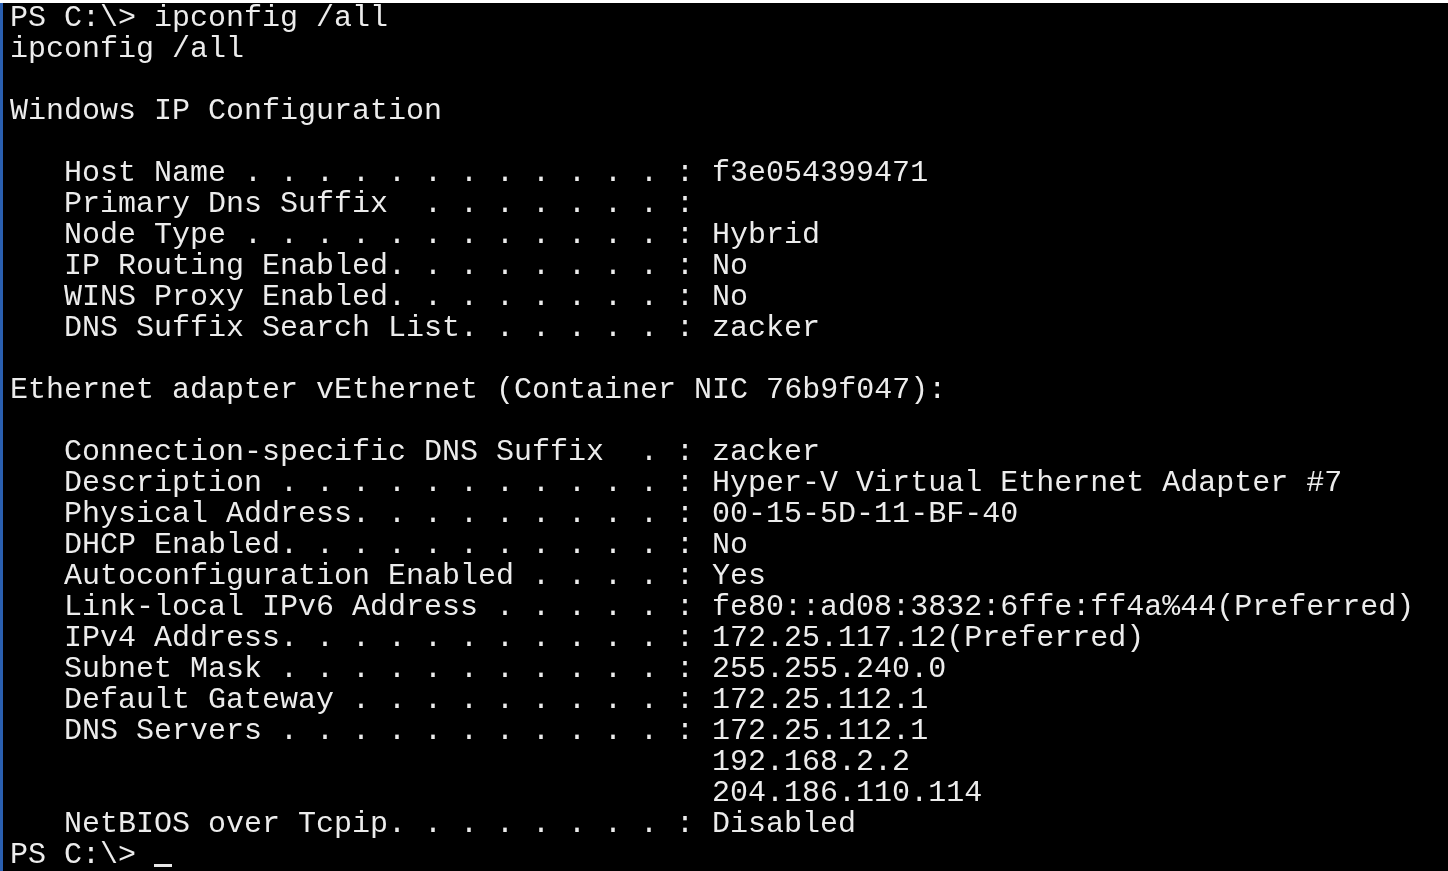 Image resolution: width=1448 pixels, height=871 pixels. Describe the element at coordinates (784, 824) in the screenshot. I see `field-value: Disabled` at that location.